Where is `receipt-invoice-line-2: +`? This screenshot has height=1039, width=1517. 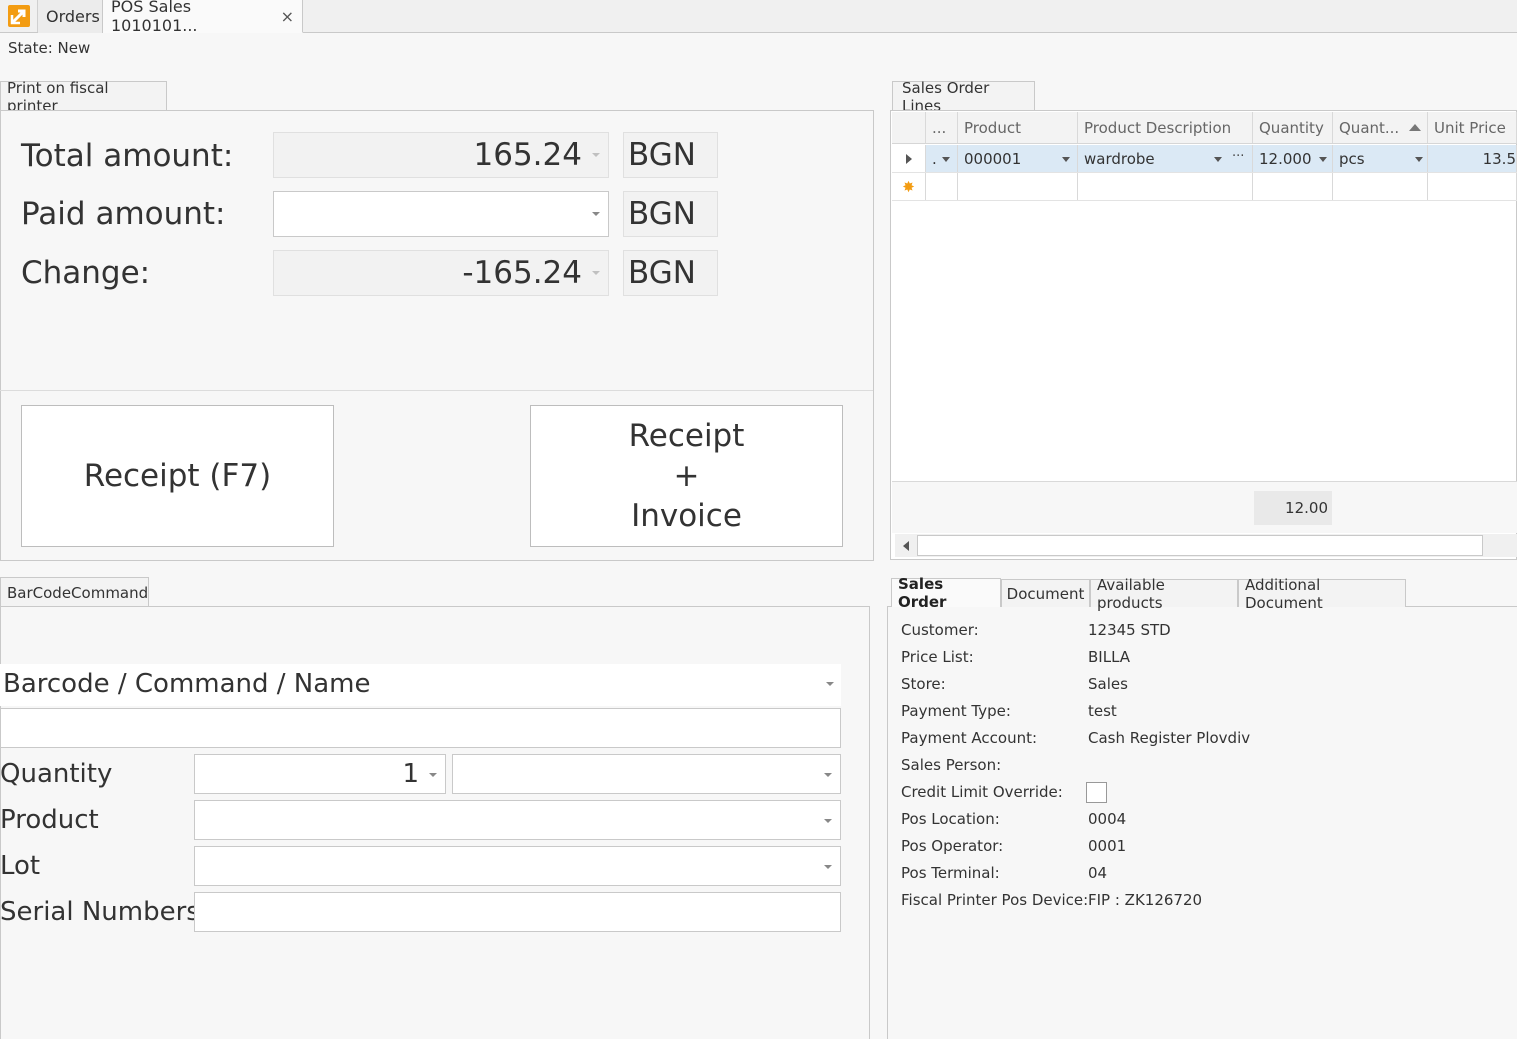 receipt-invoice-line-2: + is located at coordinates (686, 476).